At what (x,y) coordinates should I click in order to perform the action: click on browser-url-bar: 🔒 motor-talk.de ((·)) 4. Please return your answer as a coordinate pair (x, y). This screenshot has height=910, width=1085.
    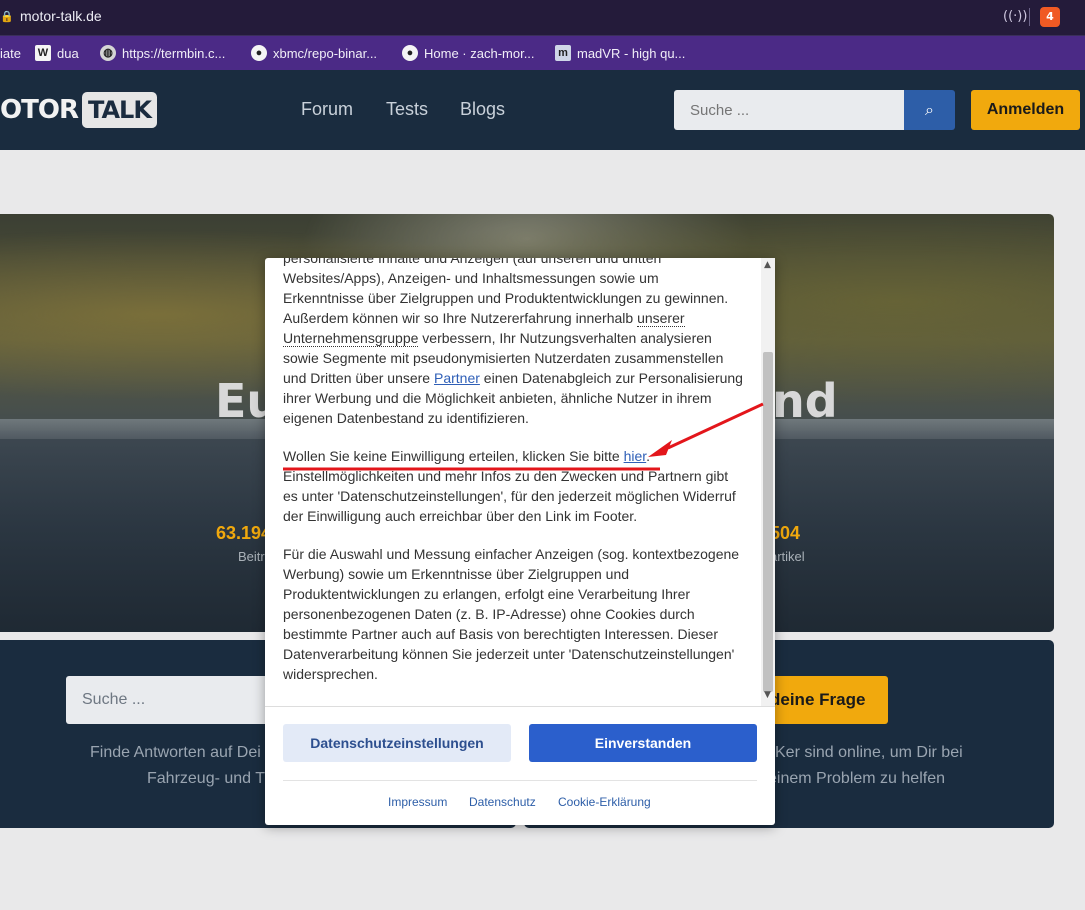
    Looking at the image, I should click on (542, 18).